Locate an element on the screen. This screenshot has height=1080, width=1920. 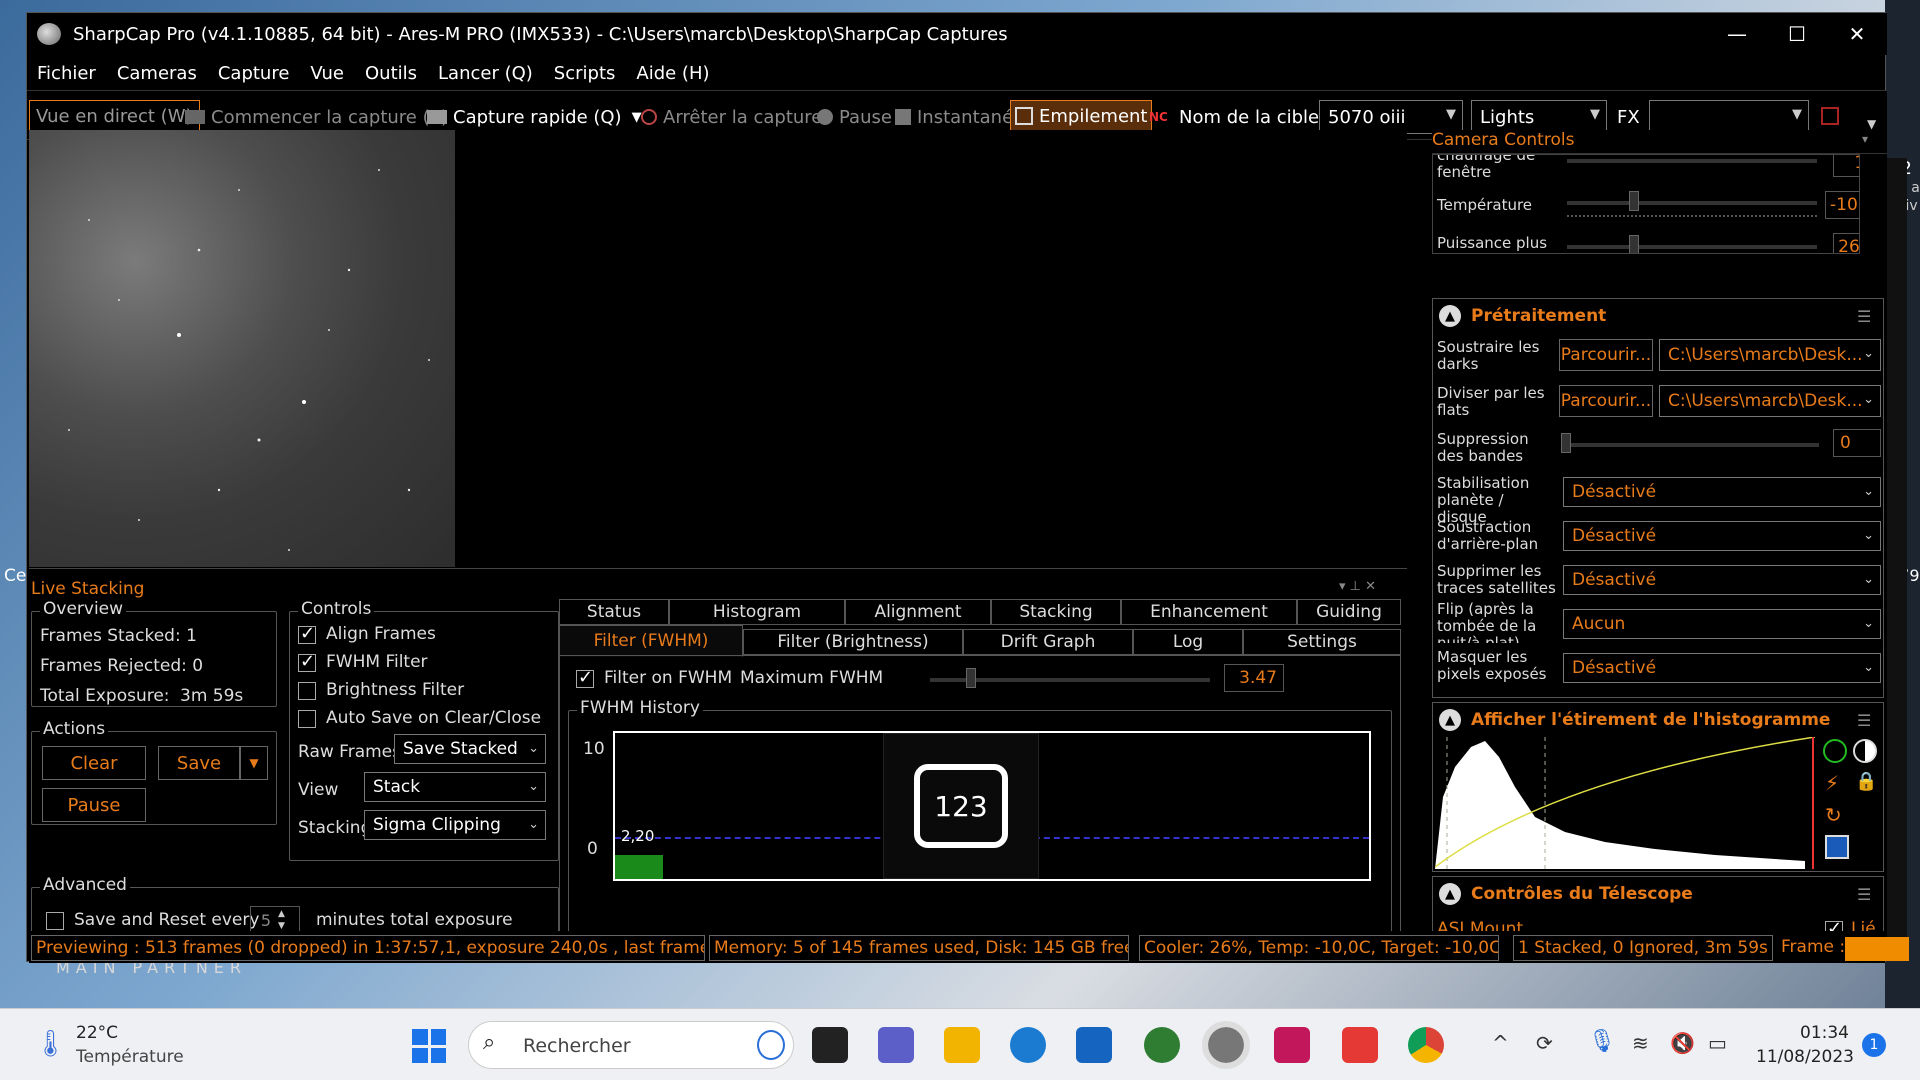
save-histogram-icon is located at coordinates (1837, 847).